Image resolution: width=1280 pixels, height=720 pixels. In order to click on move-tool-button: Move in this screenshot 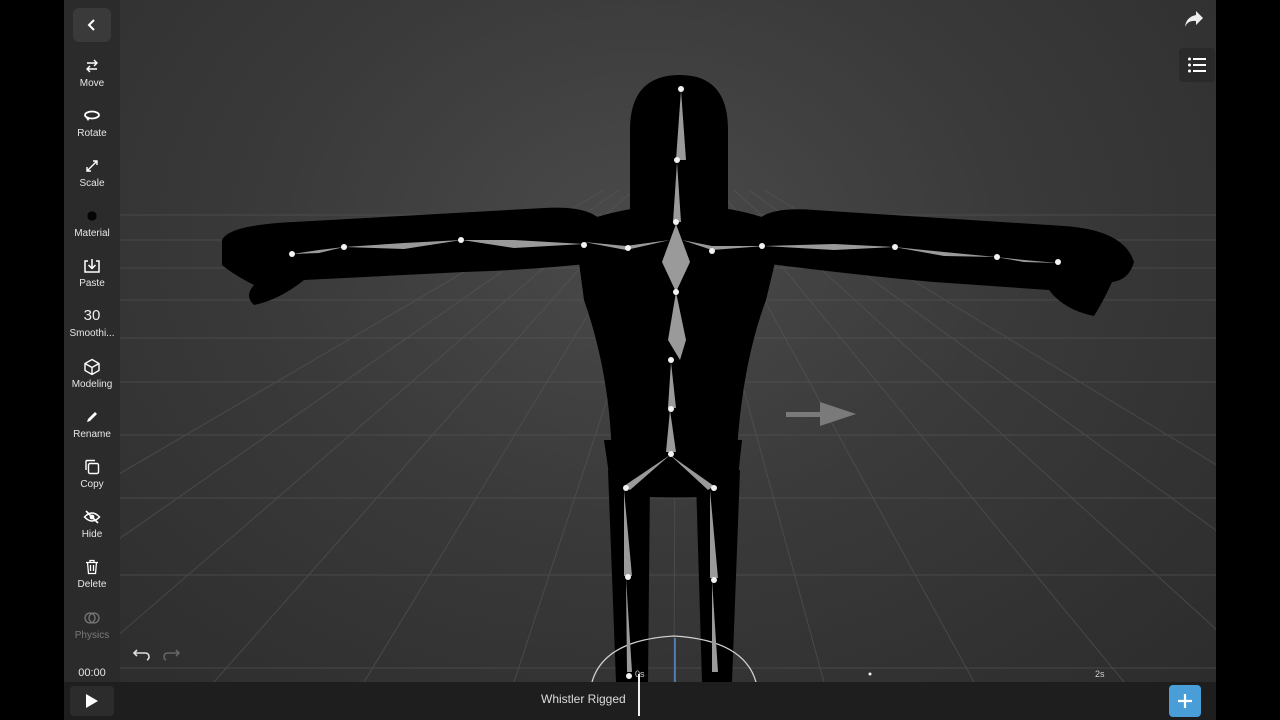, I will do `click(92, 78)`.